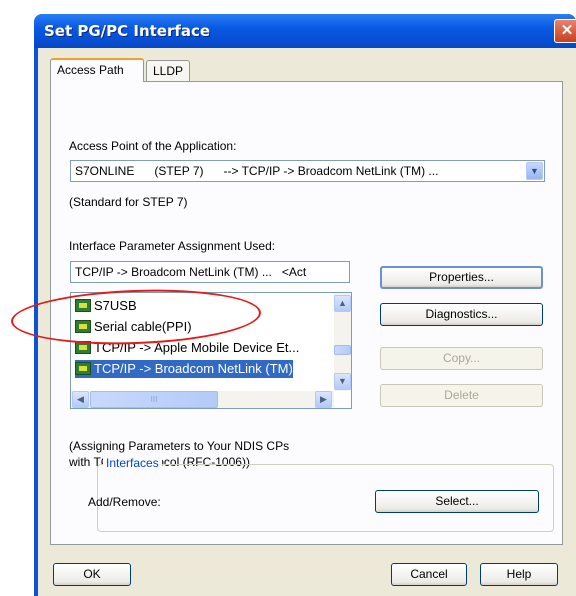 This screenshot has height=596, width=576. I want to click on interface-param-label: Interface Parameter Assignment Used:, so click(172, 246).